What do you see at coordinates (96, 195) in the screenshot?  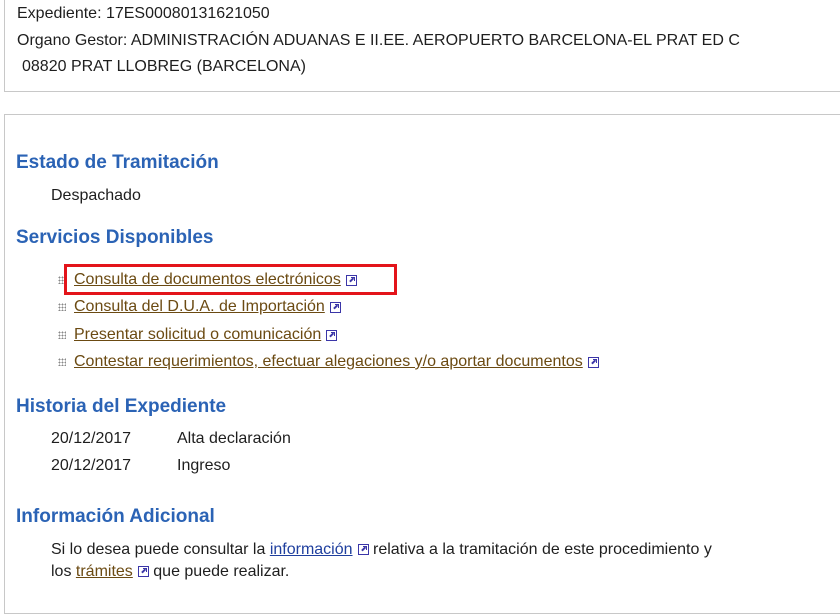 I see `estado-value: Despachado` at bounding box center [96, 195].